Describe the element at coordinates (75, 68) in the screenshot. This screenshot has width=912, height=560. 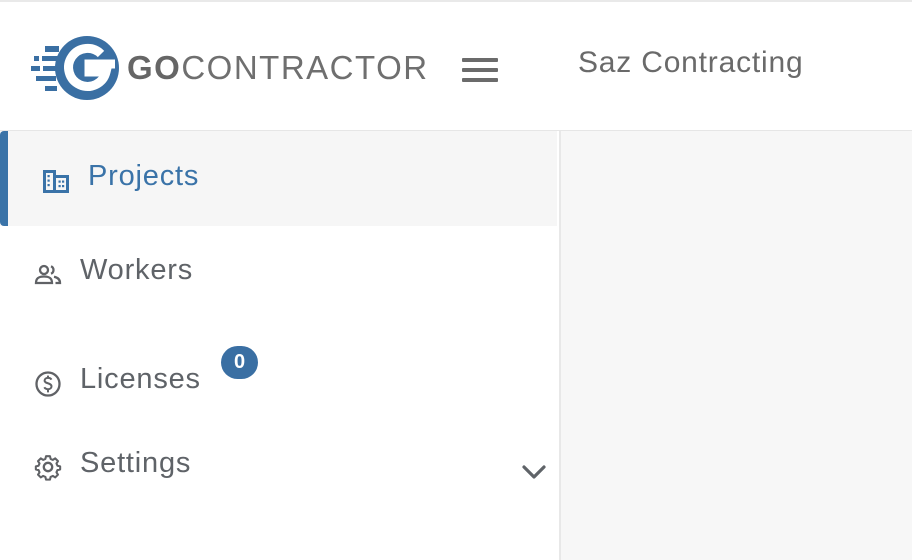
I see `logo-mark-icon` at that location.